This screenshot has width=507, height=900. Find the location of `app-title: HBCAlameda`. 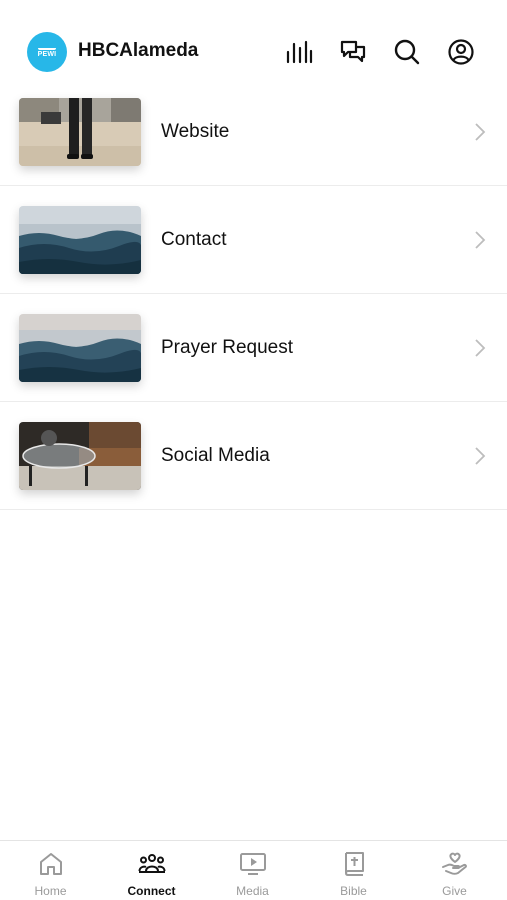

app-title: HBCAlameda is located at coordinates (138, 50).